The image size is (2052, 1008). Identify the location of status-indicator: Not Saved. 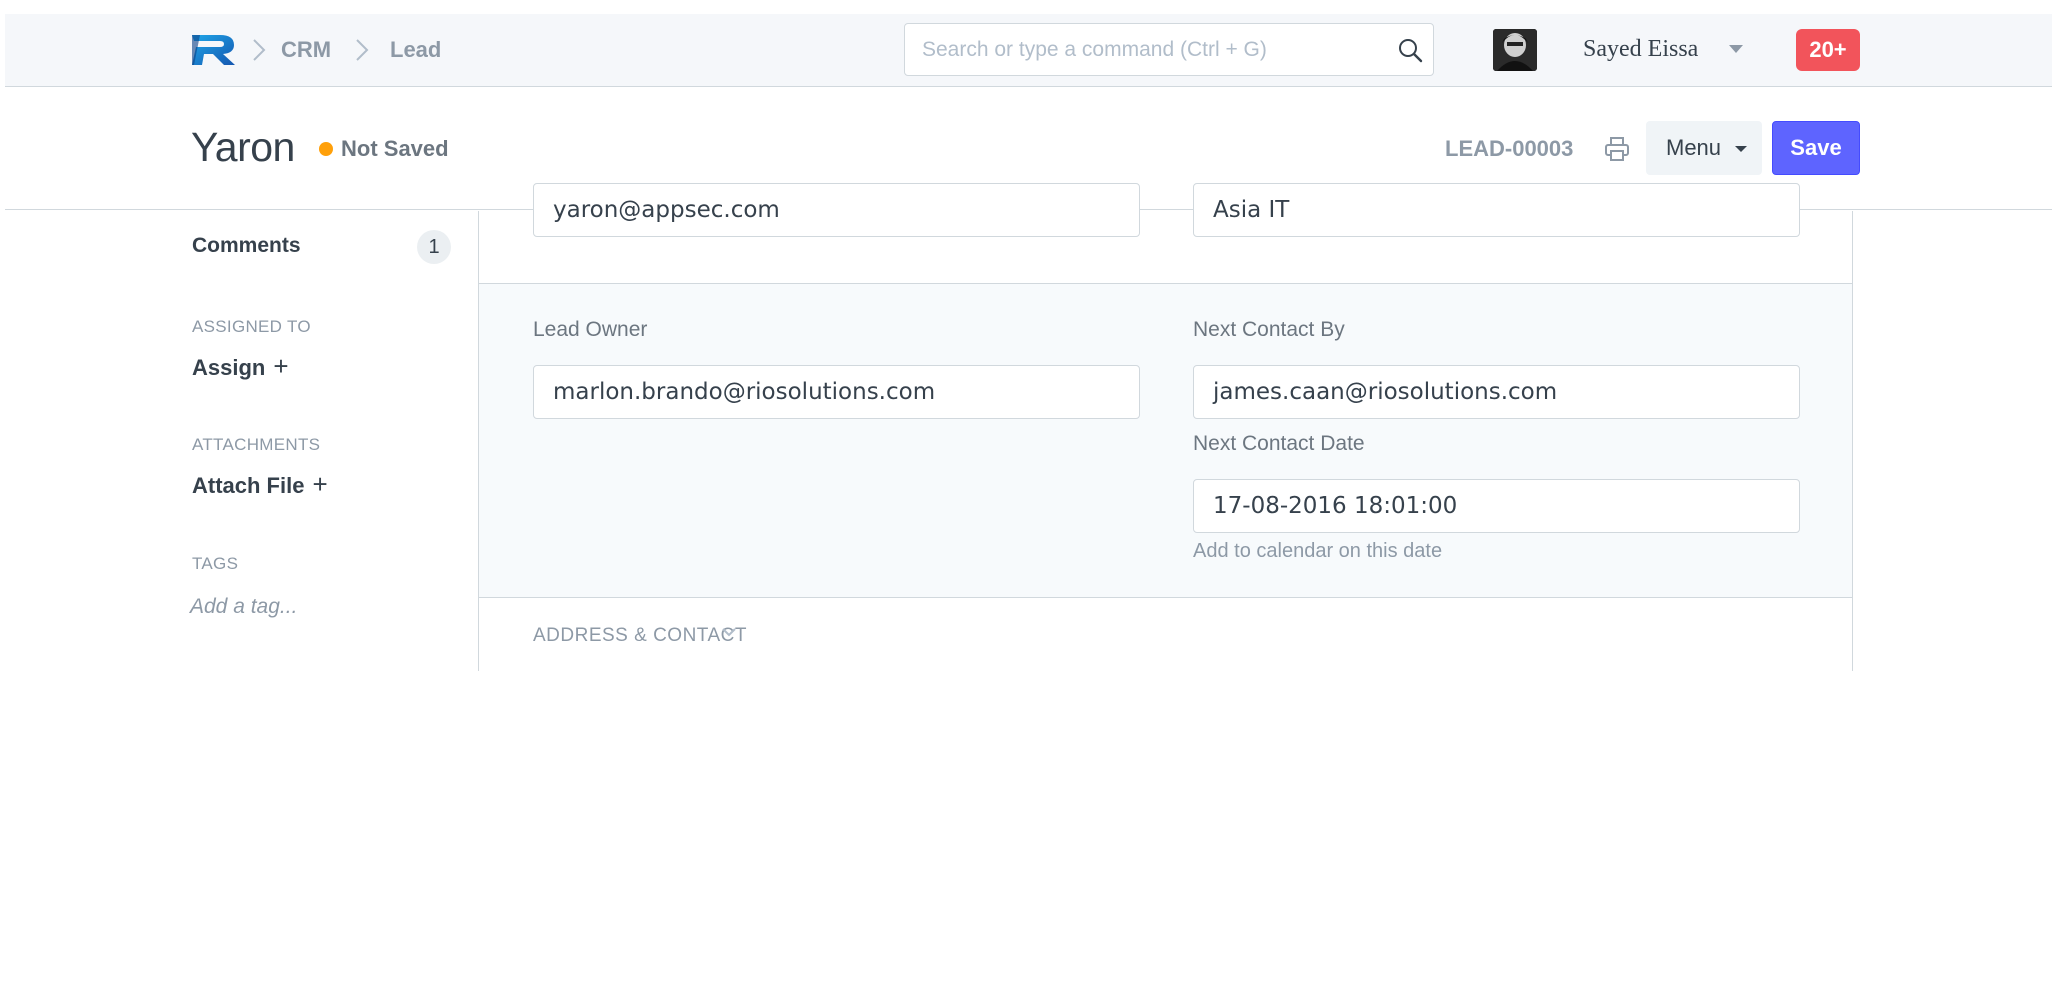
(395, 148).